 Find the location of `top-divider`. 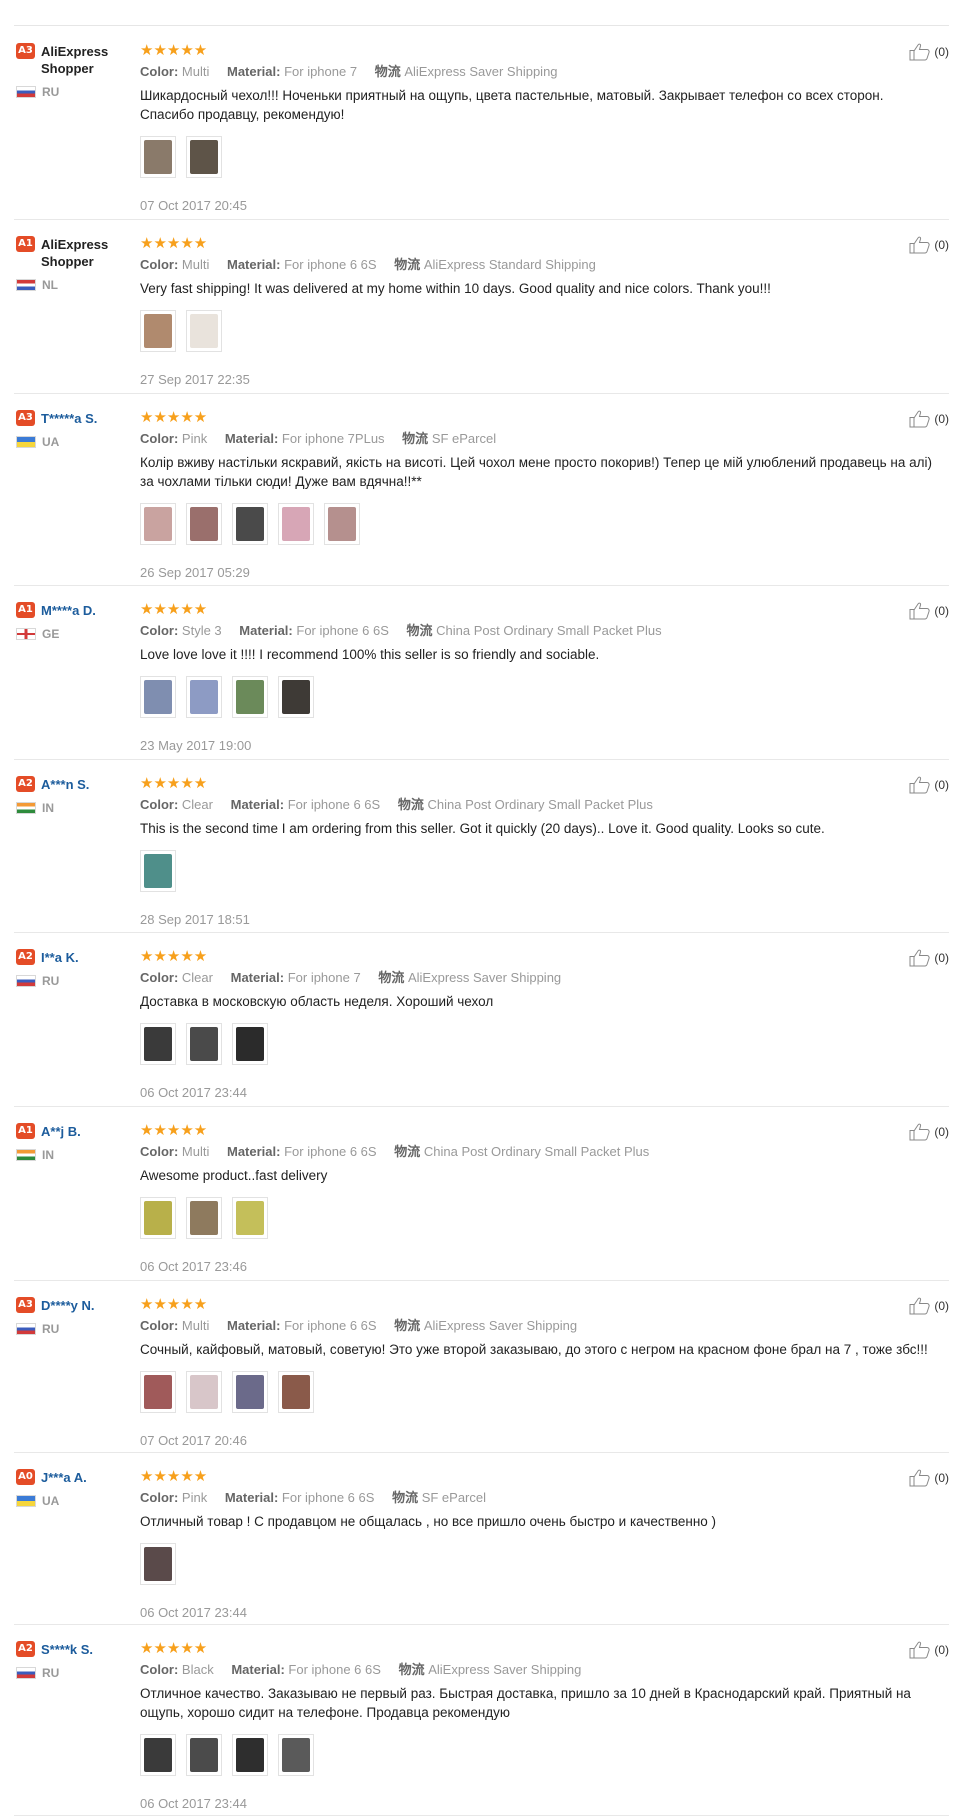

top-divider is located at coordinates (481, 25).